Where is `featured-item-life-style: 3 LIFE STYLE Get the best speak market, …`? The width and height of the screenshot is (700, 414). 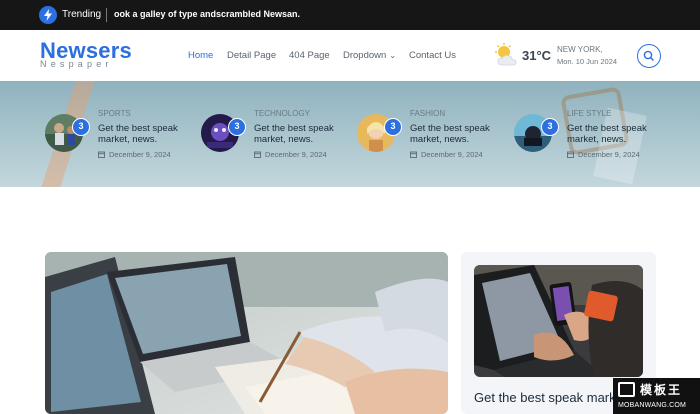 featured-item-life-style: 3 LIFE STYLE Get the best speak market, … is located at coordinates (589, 134).